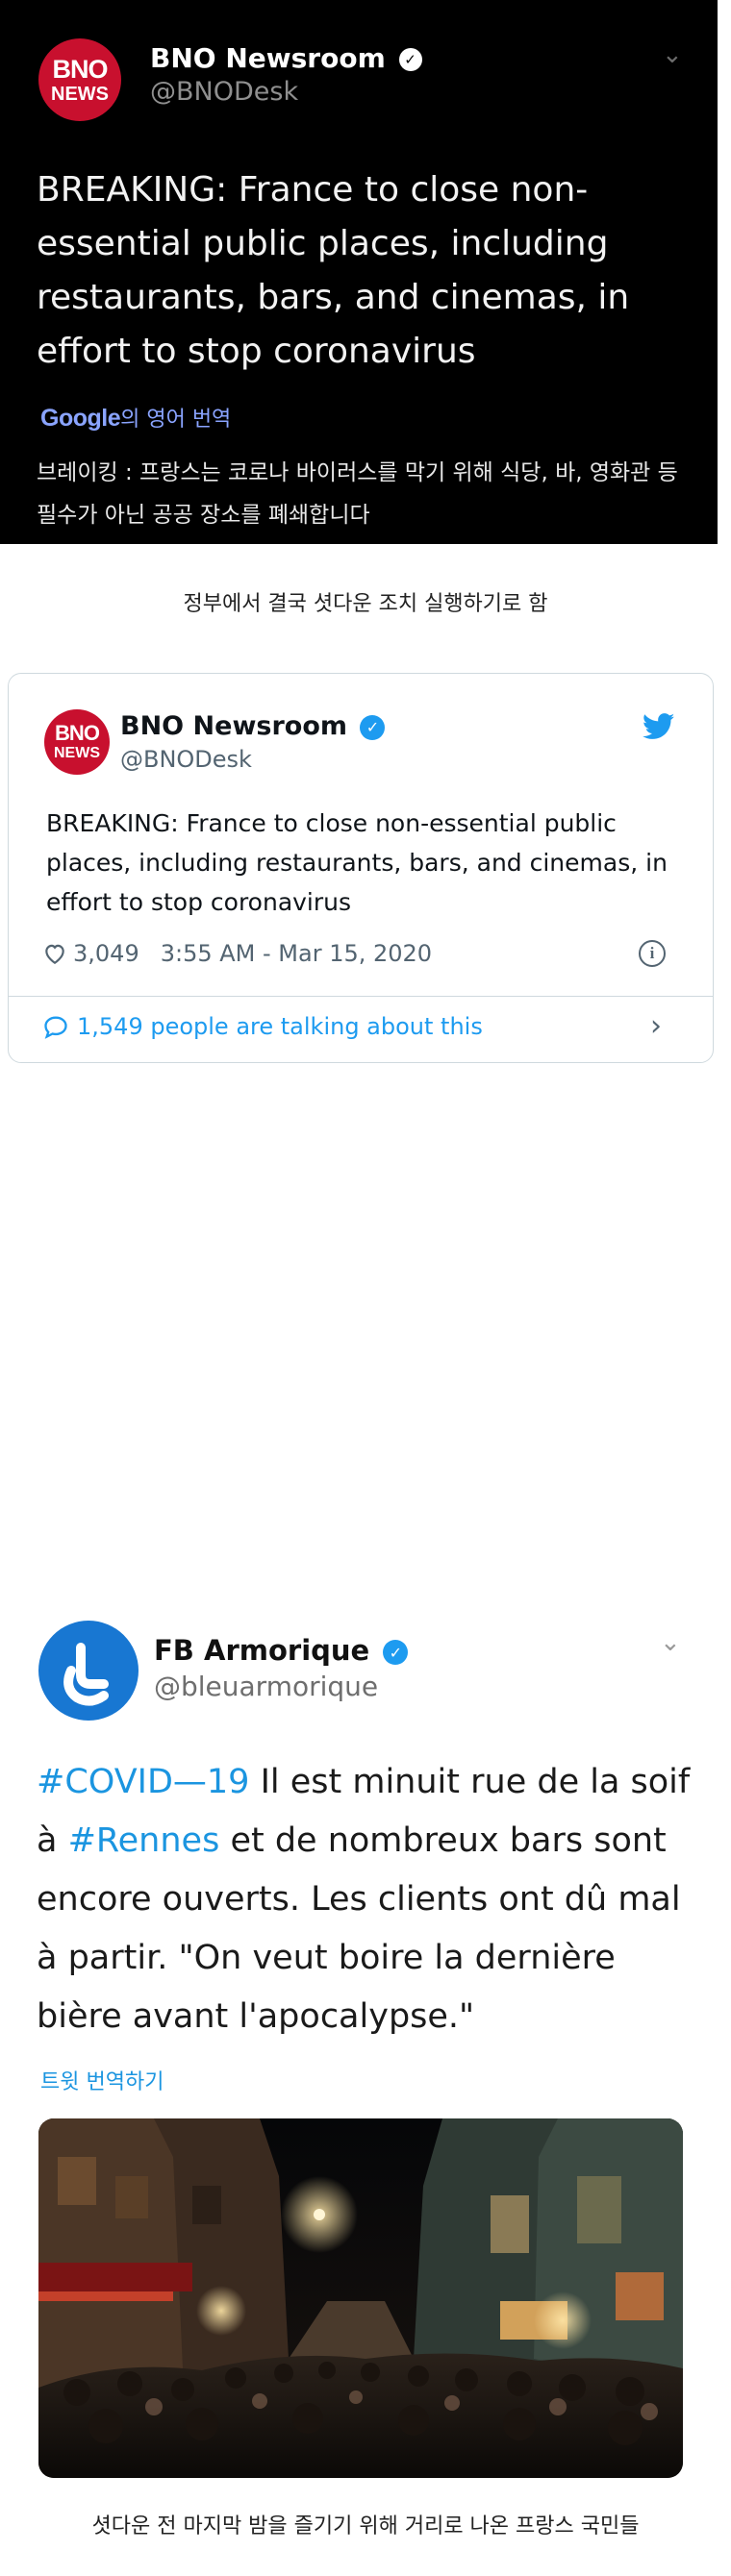 The image size is (731, 2576). What do you see at coordinates (144, 1841) in the screenshot?
I see `hashtag-rennes: #Rennes` at bounding box center [144, 1841].